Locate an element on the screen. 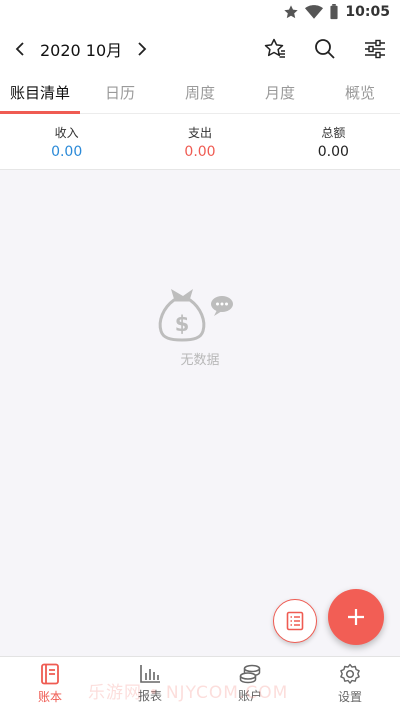 Image resolution: width=400 pixels, height=711 pixels. nav-accounts: 账户 is located at coordinates (250, 684).